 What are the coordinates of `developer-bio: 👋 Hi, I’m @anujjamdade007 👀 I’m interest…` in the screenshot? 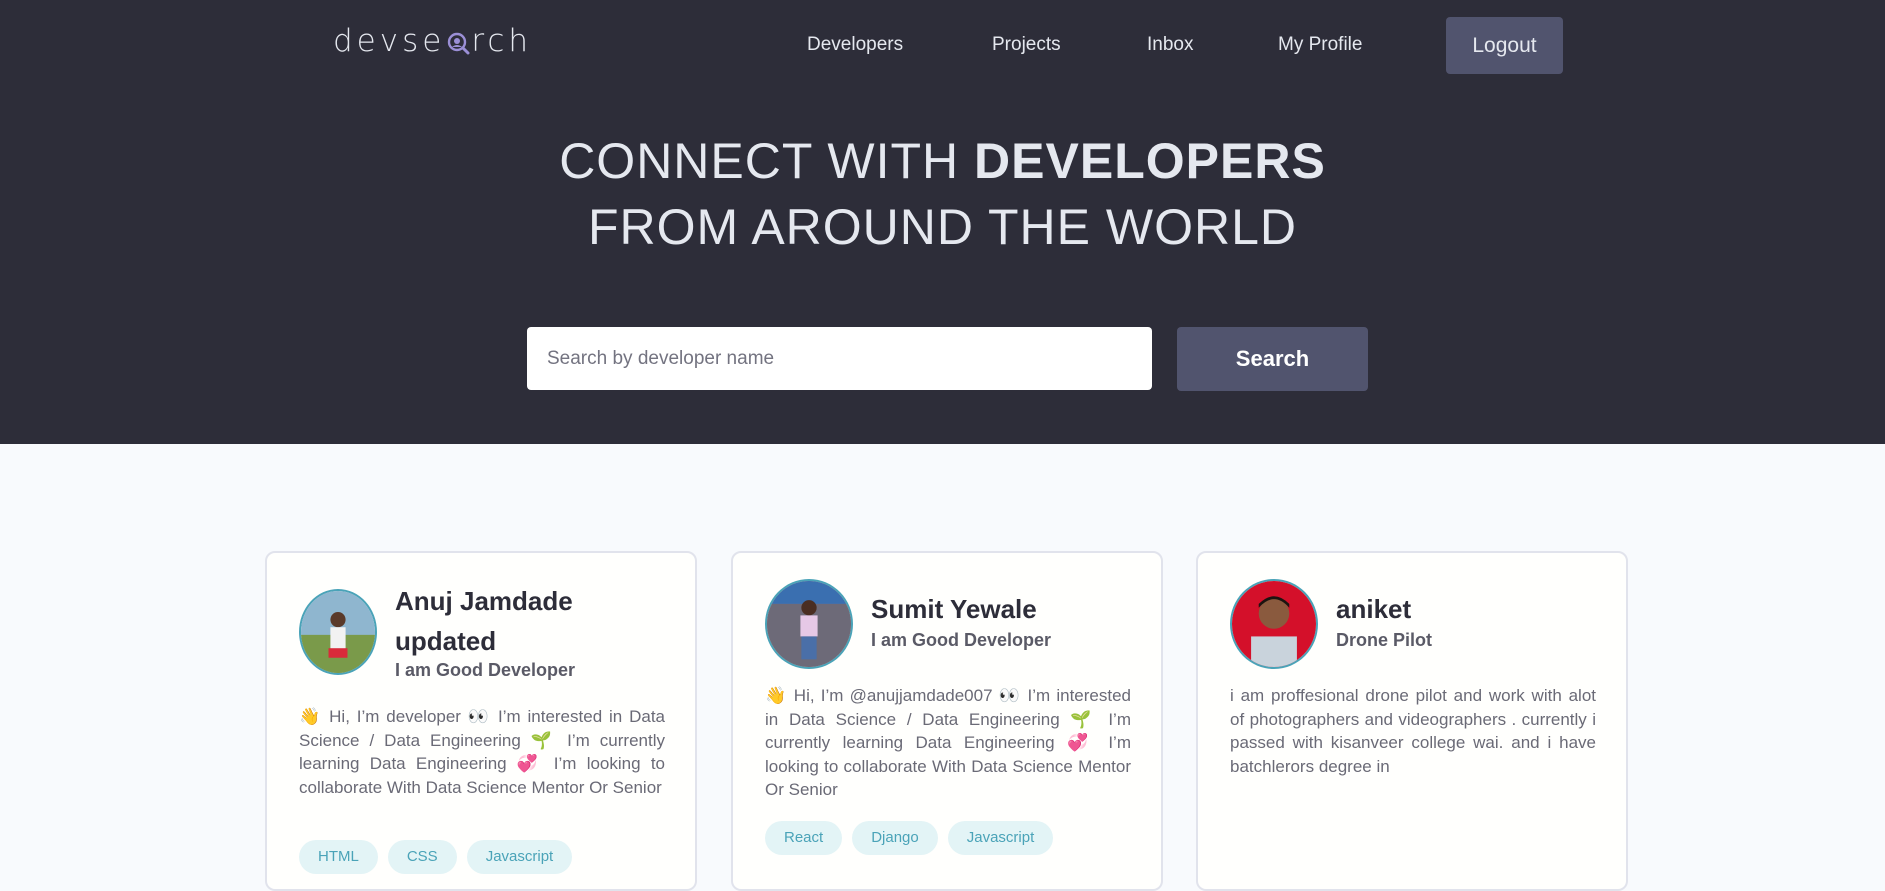 It's located at (948, 743).